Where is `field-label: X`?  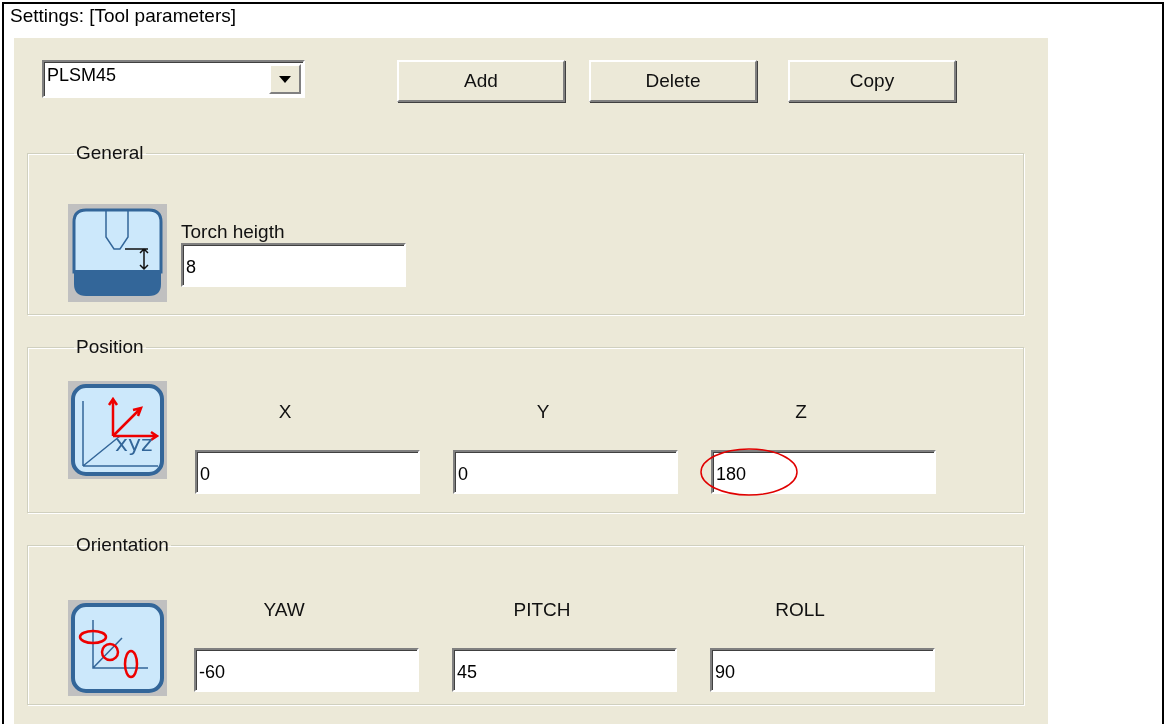 field-label: X is located at coordinates (285, 412).